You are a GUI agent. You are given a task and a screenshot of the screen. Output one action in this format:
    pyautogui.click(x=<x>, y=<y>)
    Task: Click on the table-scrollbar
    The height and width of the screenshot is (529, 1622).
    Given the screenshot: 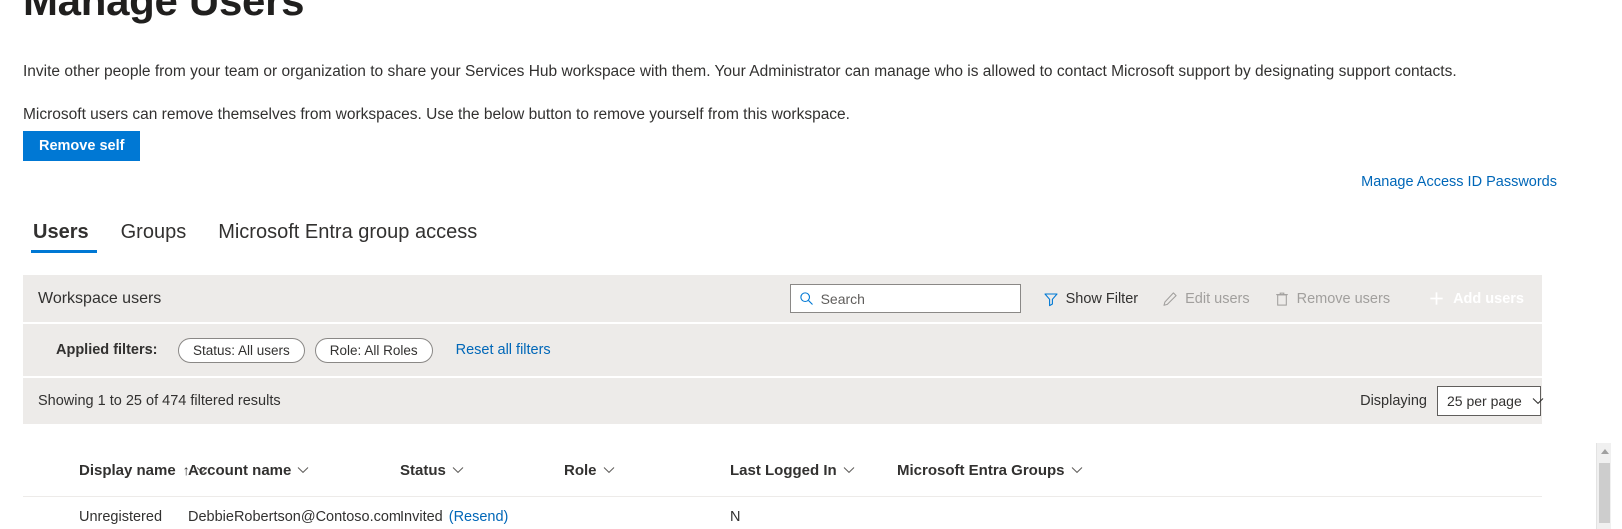 What is the action you would take?
    pyautogui.click(x=1603, y=486)
    